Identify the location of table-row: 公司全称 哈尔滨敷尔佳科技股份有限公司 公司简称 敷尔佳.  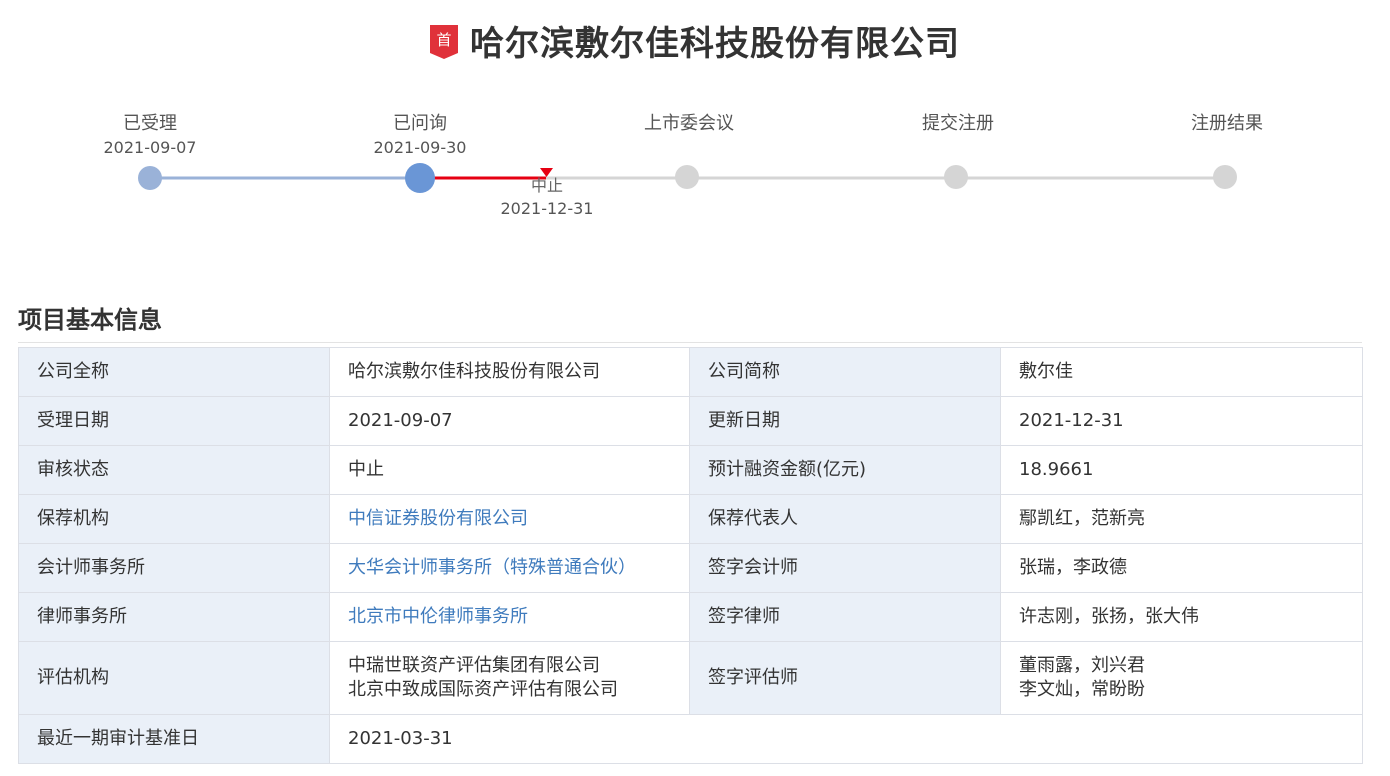
(690, 372).